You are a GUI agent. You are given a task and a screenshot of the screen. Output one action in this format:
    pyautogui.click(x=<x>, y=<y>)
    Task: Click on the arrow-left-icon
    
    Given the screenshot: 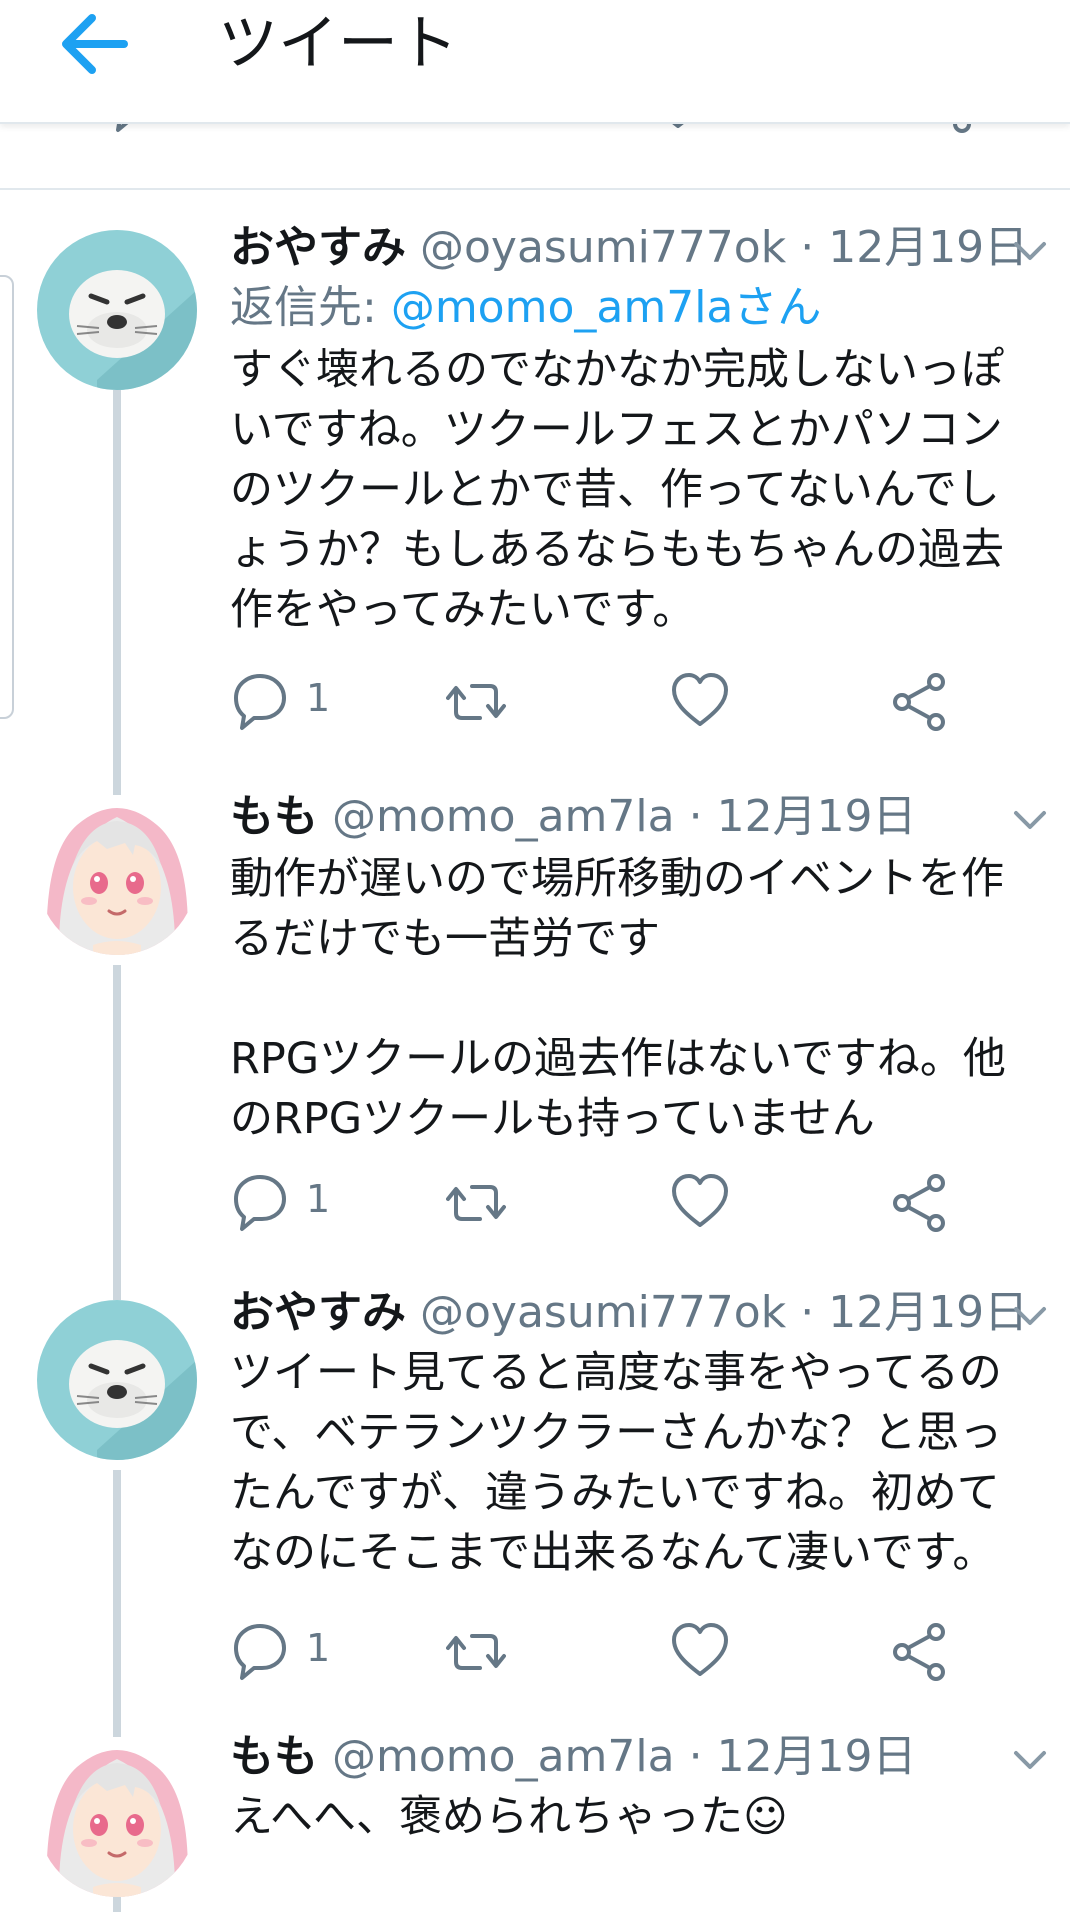 What is the action you would take?
    pyautogui.click(x=95, y=44)
    